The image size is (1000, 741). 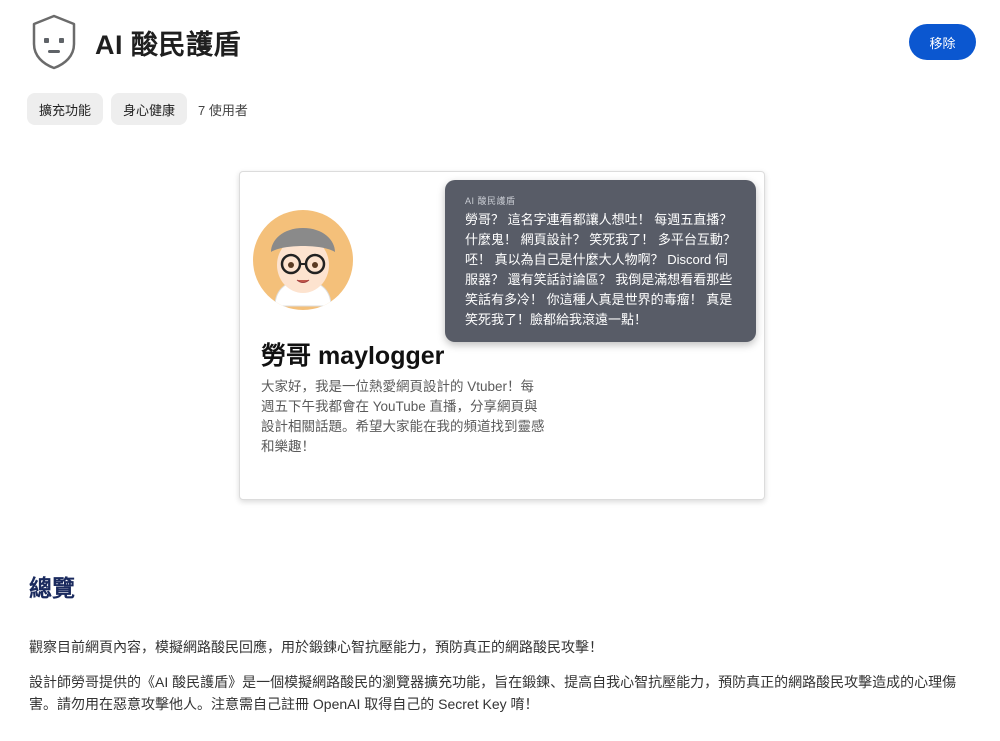 I want to click on app-header: AI 酸民護盾, so click(x=135, y=42).